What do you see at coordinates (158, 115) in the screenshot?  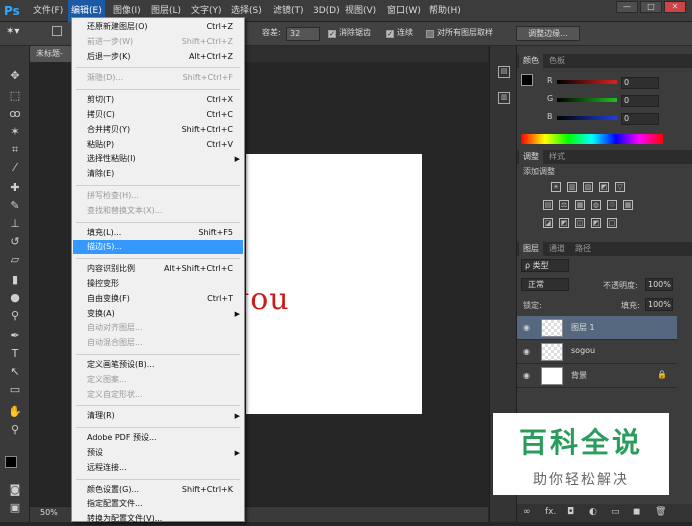 I see `edit-menu-item: 拷贝(C) Ctrl+C` at bounding box center [158, 115].